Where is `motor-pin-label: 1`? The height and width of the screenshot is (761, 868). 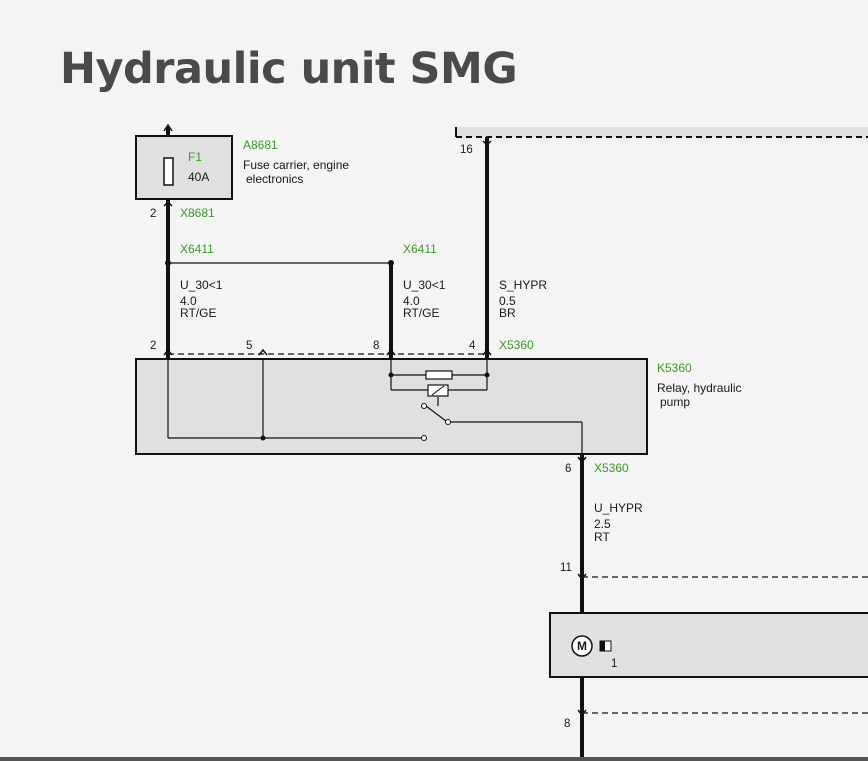 motor-pin-label: 1 is located at coordinates (614, 664).